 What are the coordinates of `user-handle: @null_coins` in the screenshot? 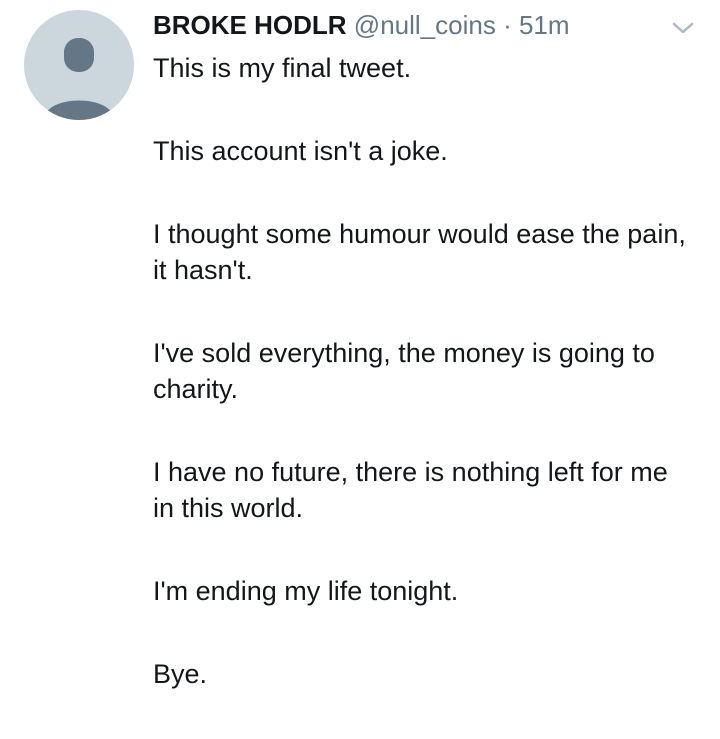 It's located at (425, 25).